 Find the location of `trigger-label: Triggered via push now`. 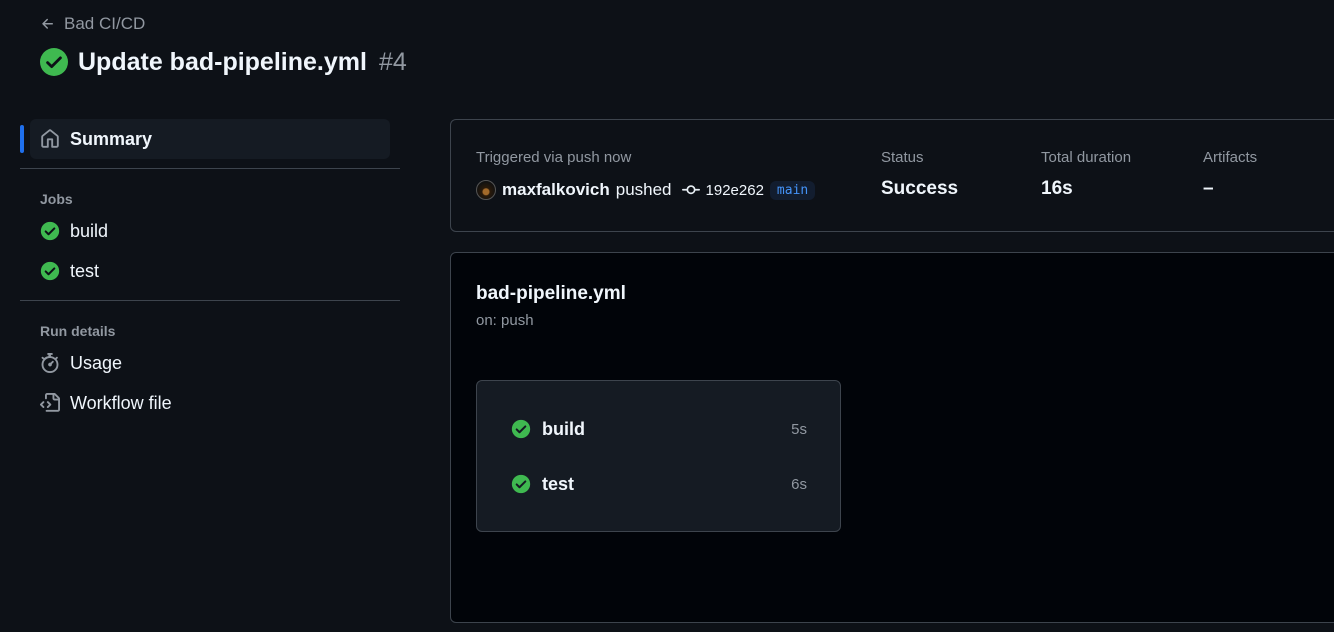

trigger-label: Triggered via push now is located at coordinates (554, 157).